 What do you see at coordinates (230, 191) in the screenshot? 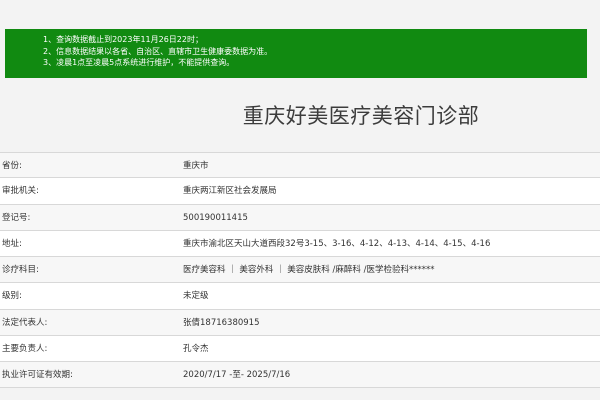
I see `field-value: 重庆两江新区社会发展局` at bounding box center [230, 191].